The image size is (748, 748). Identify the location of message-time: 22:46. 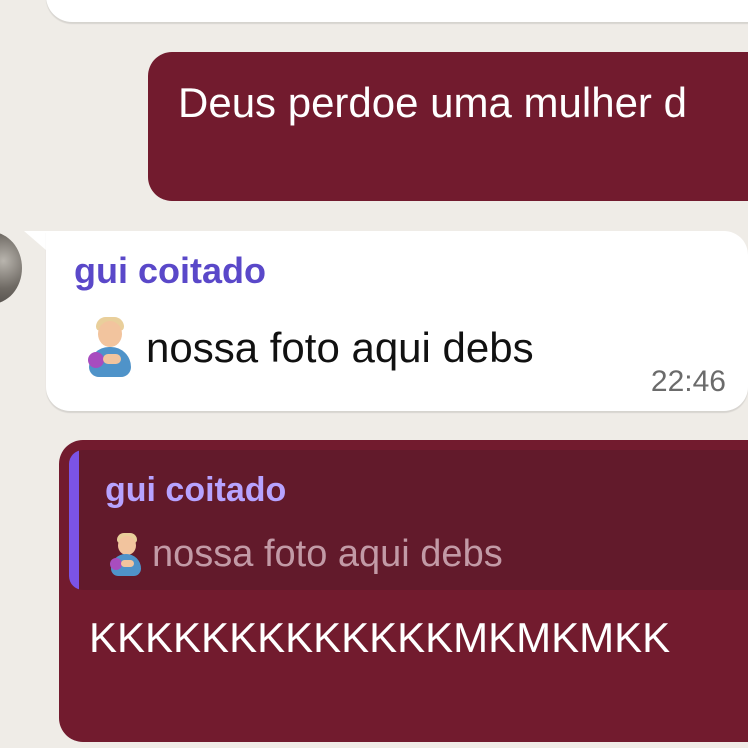
(688, 381).